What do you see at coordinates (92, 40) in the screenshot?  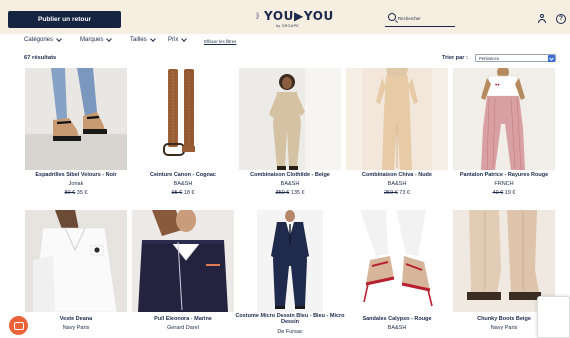 I see `filter-brands-label: Marques` at bounding box center [92, 40].